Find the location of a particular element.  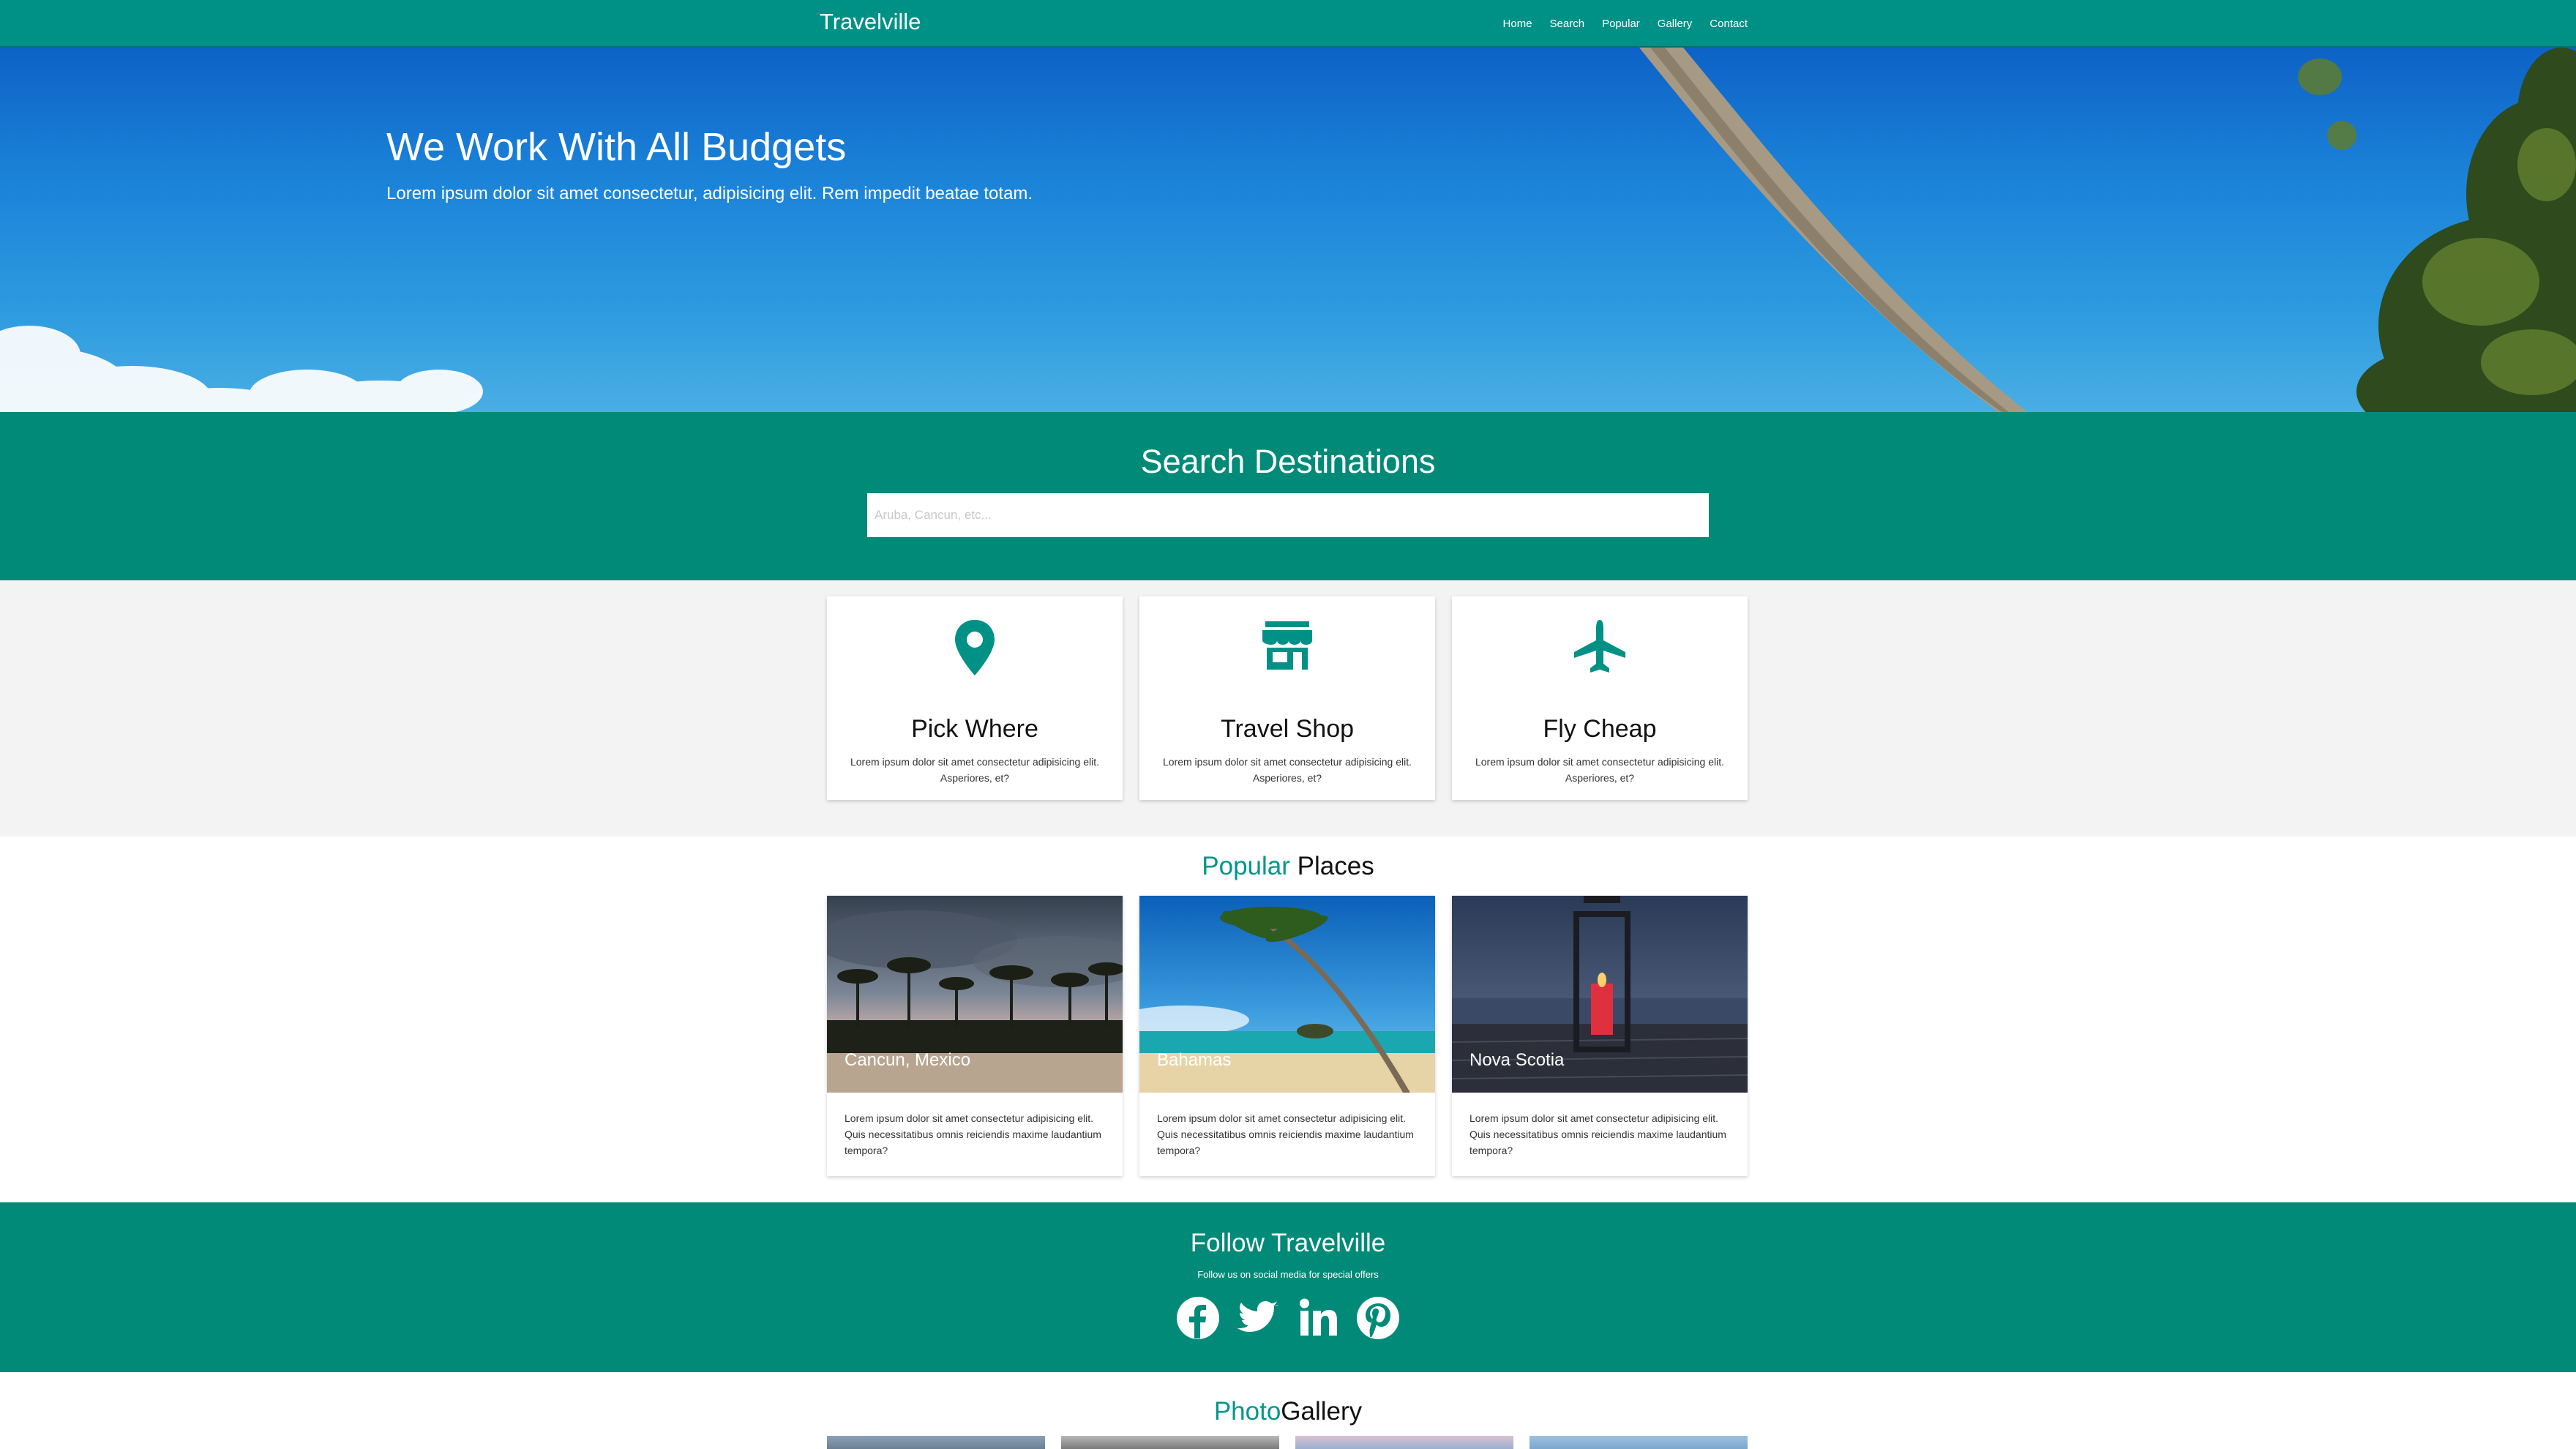

gallery-title: PhotoGallery is located at coordinates (1288, 1411).